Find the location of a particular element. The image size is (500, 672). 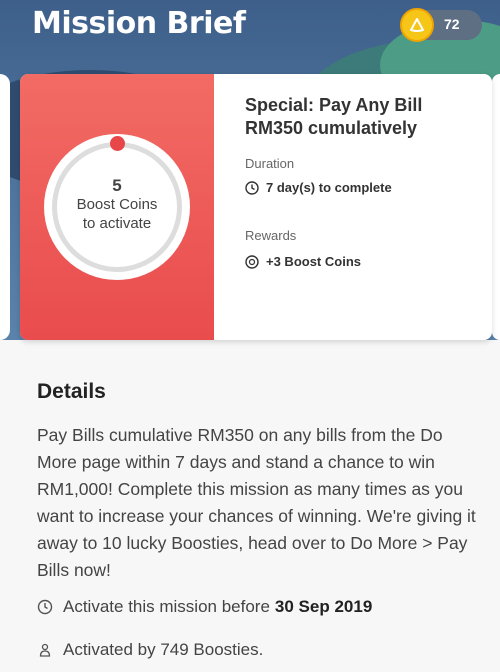

person-icon is located at coordinates (45, 650).